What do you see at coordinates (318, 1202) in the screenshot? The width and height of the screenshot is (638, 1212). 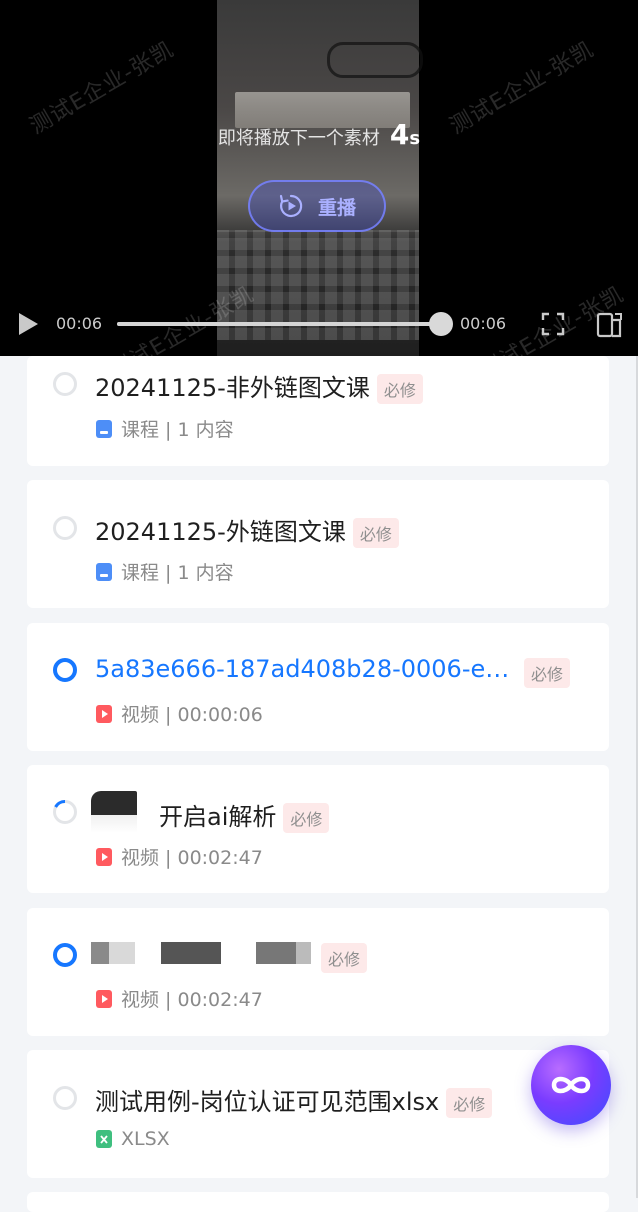 I see `list-item` at bounding box center [318, 1202].